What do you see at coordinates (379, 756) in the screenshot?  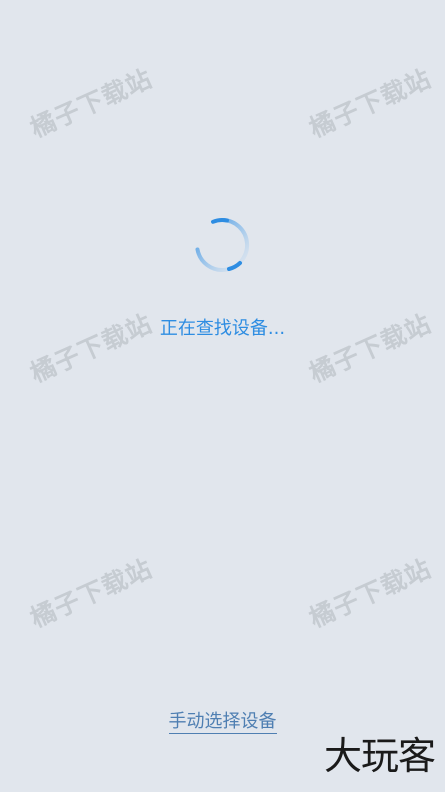 I see `brand-logo: 大玩客` at bounding box center [379, 756].